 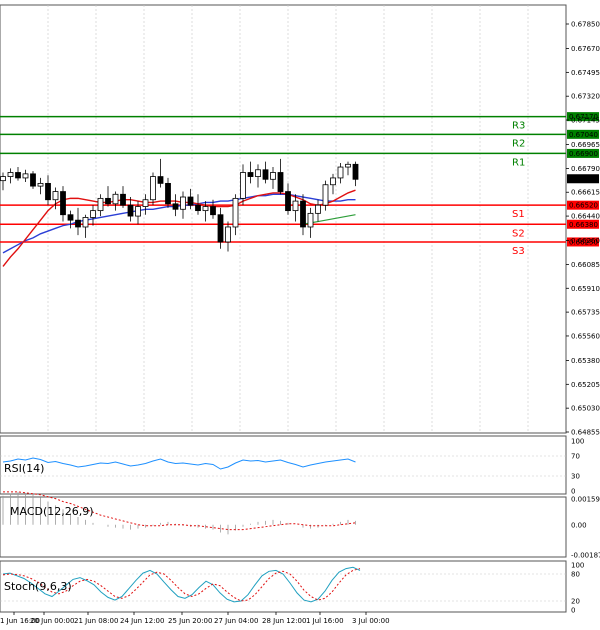 I want to click on time-tick-label: 27 Jun 04:00, so click(x=236, y=621).